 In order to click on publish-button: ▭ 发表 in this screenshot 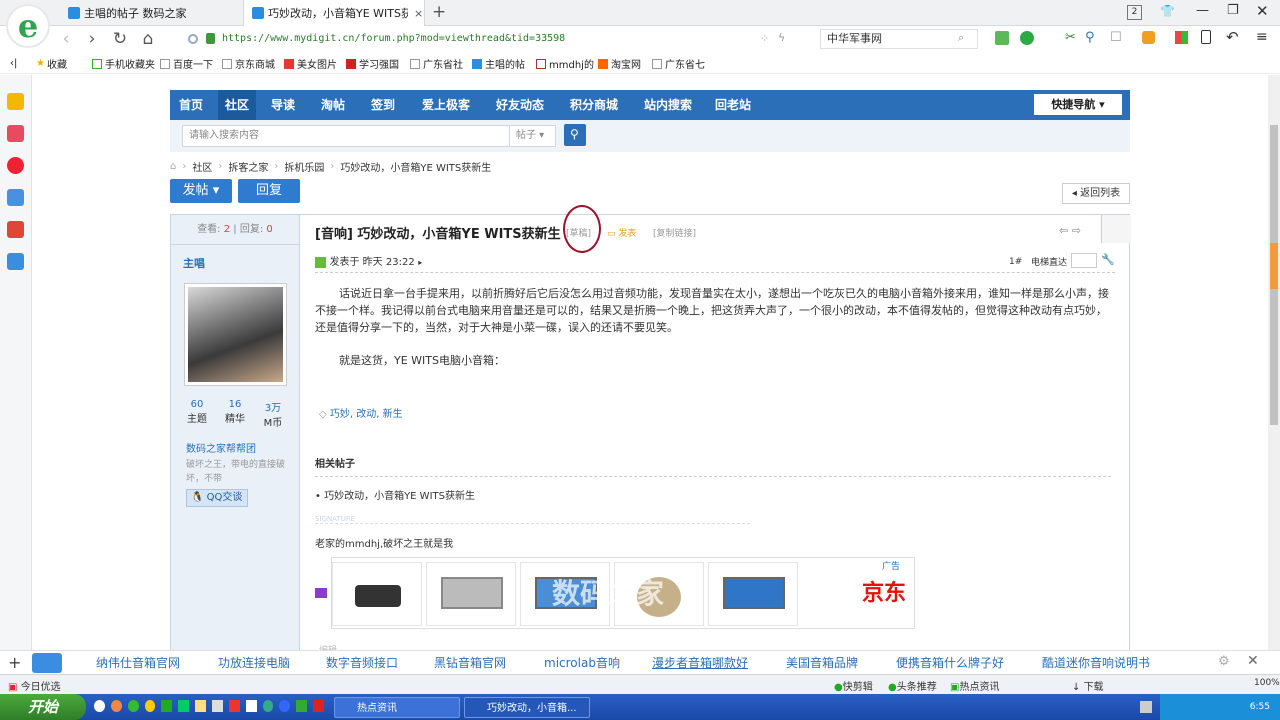, I will do `click(621, 232)`.